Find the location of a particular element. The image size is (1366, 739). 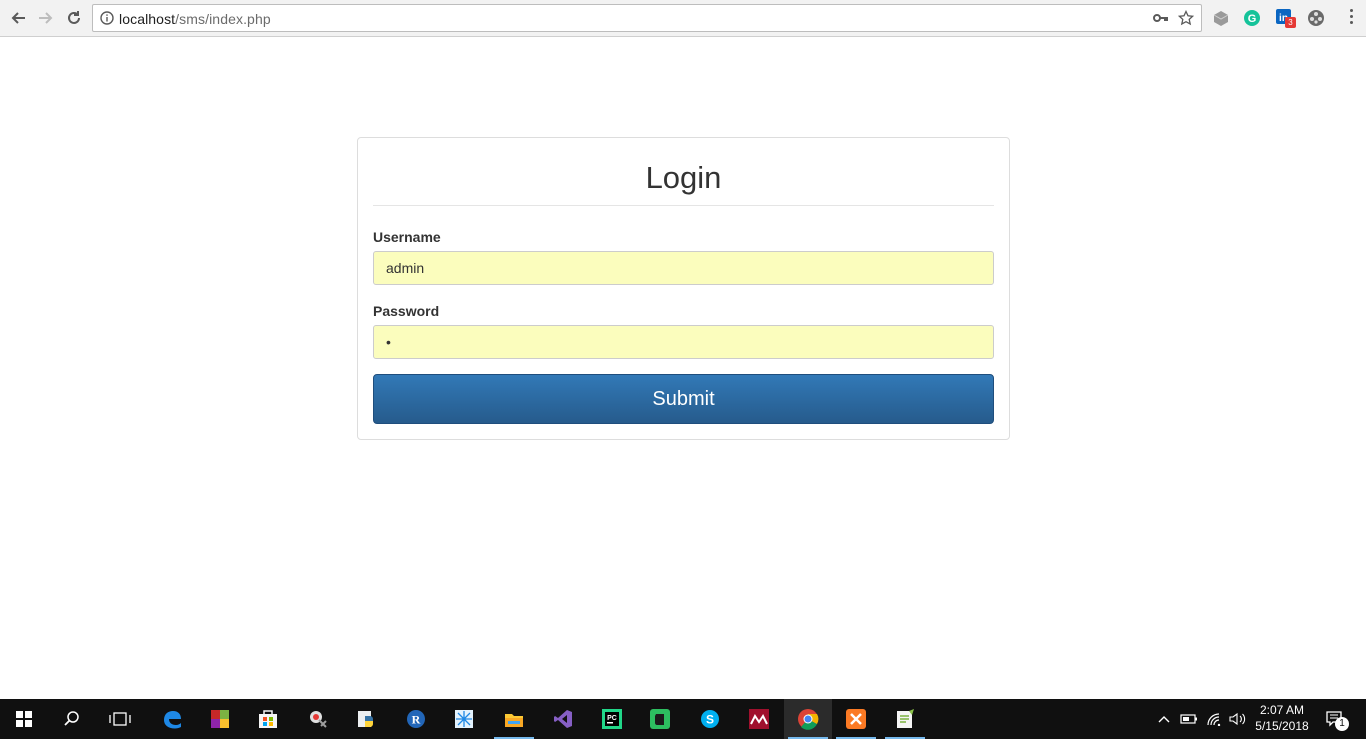

reload-icon is located at coordinates (74, 17).